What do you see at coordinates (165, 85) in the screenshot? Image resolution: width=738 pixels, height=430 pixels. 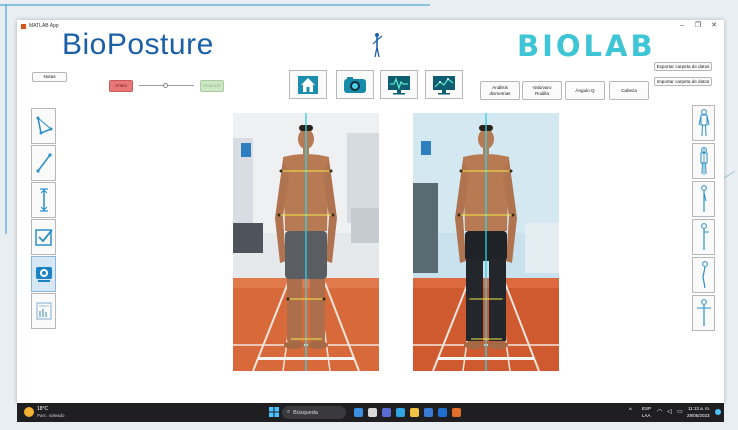 I see `slider-thumb` at bounding box center [165, 85].